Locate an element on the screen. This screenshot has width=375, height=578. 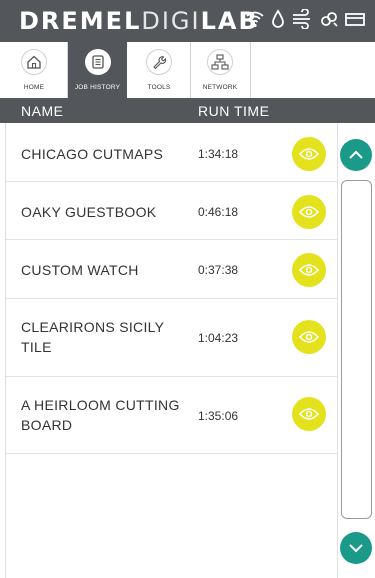
network-icon is located at coordinates (220, 62).